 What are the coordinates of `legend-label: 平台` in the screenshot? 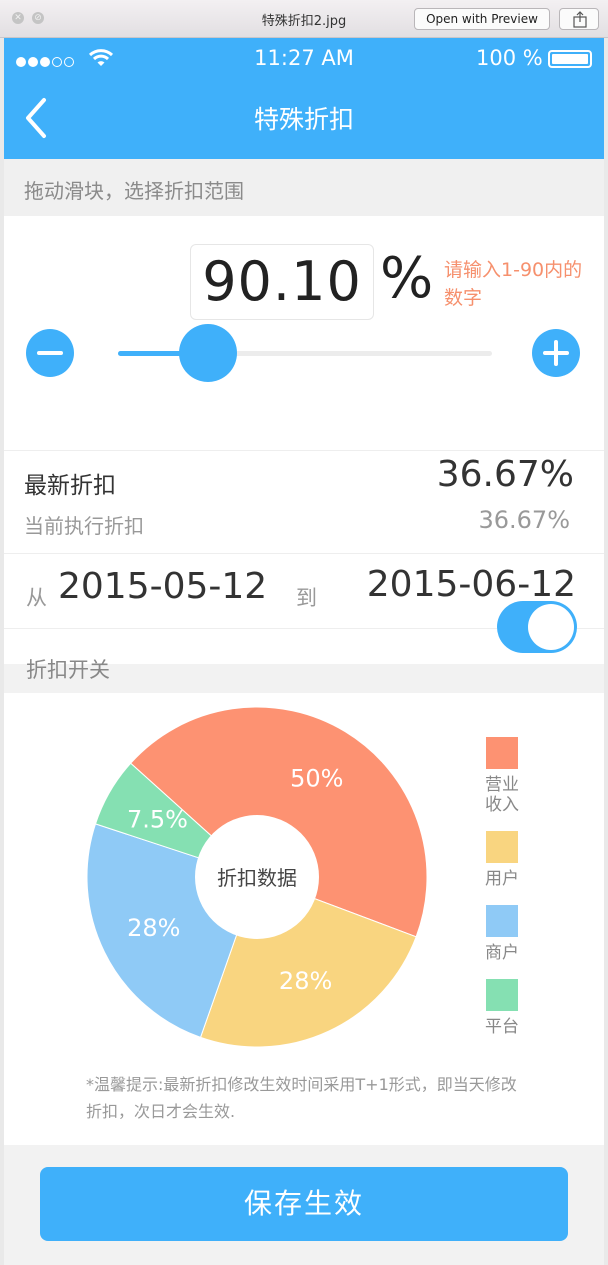 It's located at (502, 1027).